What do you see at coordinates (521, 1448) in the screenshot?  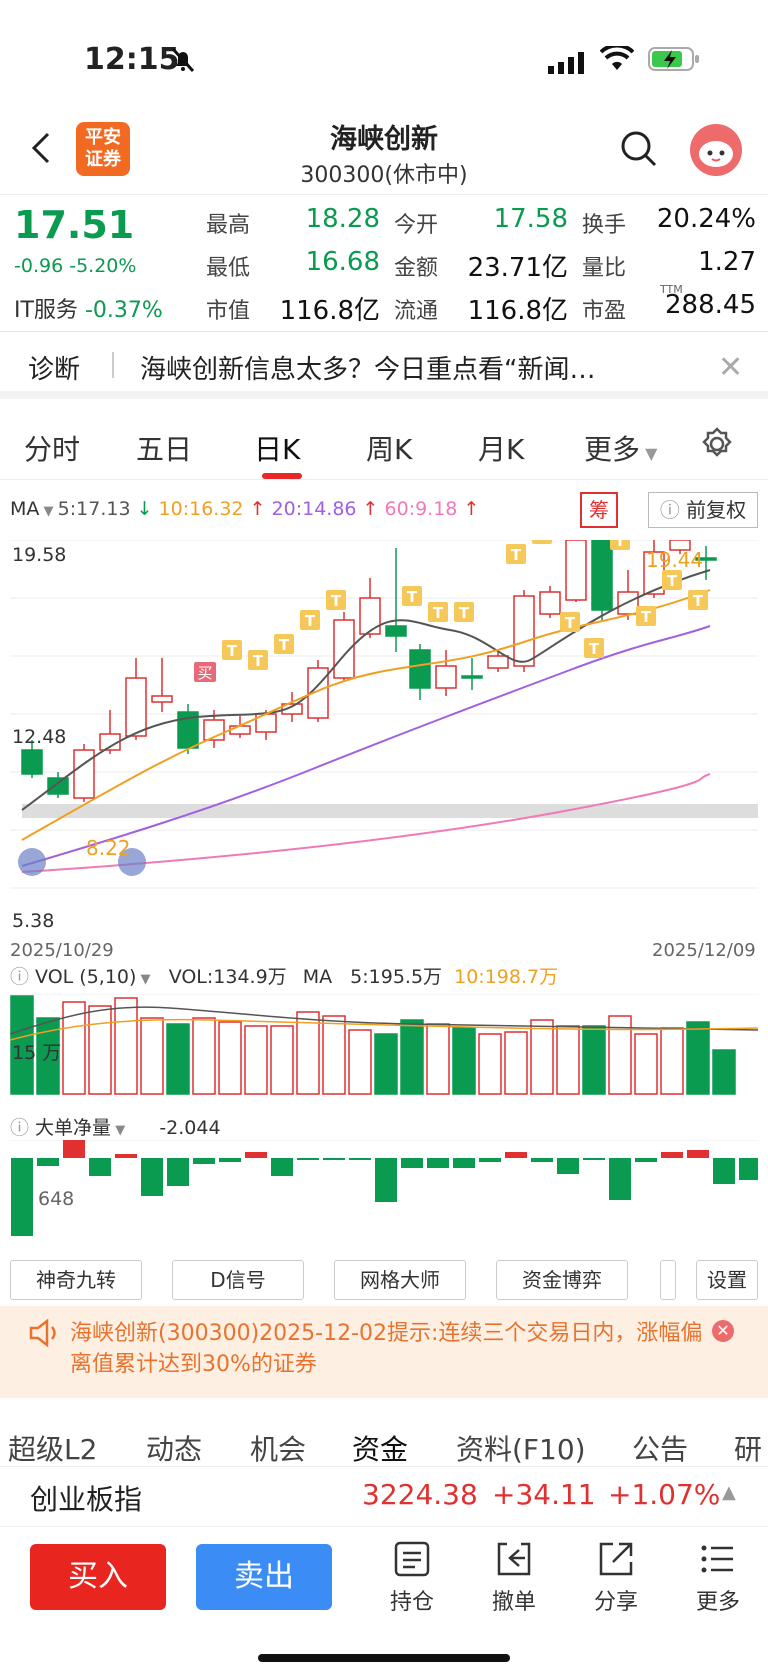 I see `tab-f10: 资料(F10)` at bounding box center [521, 1448].